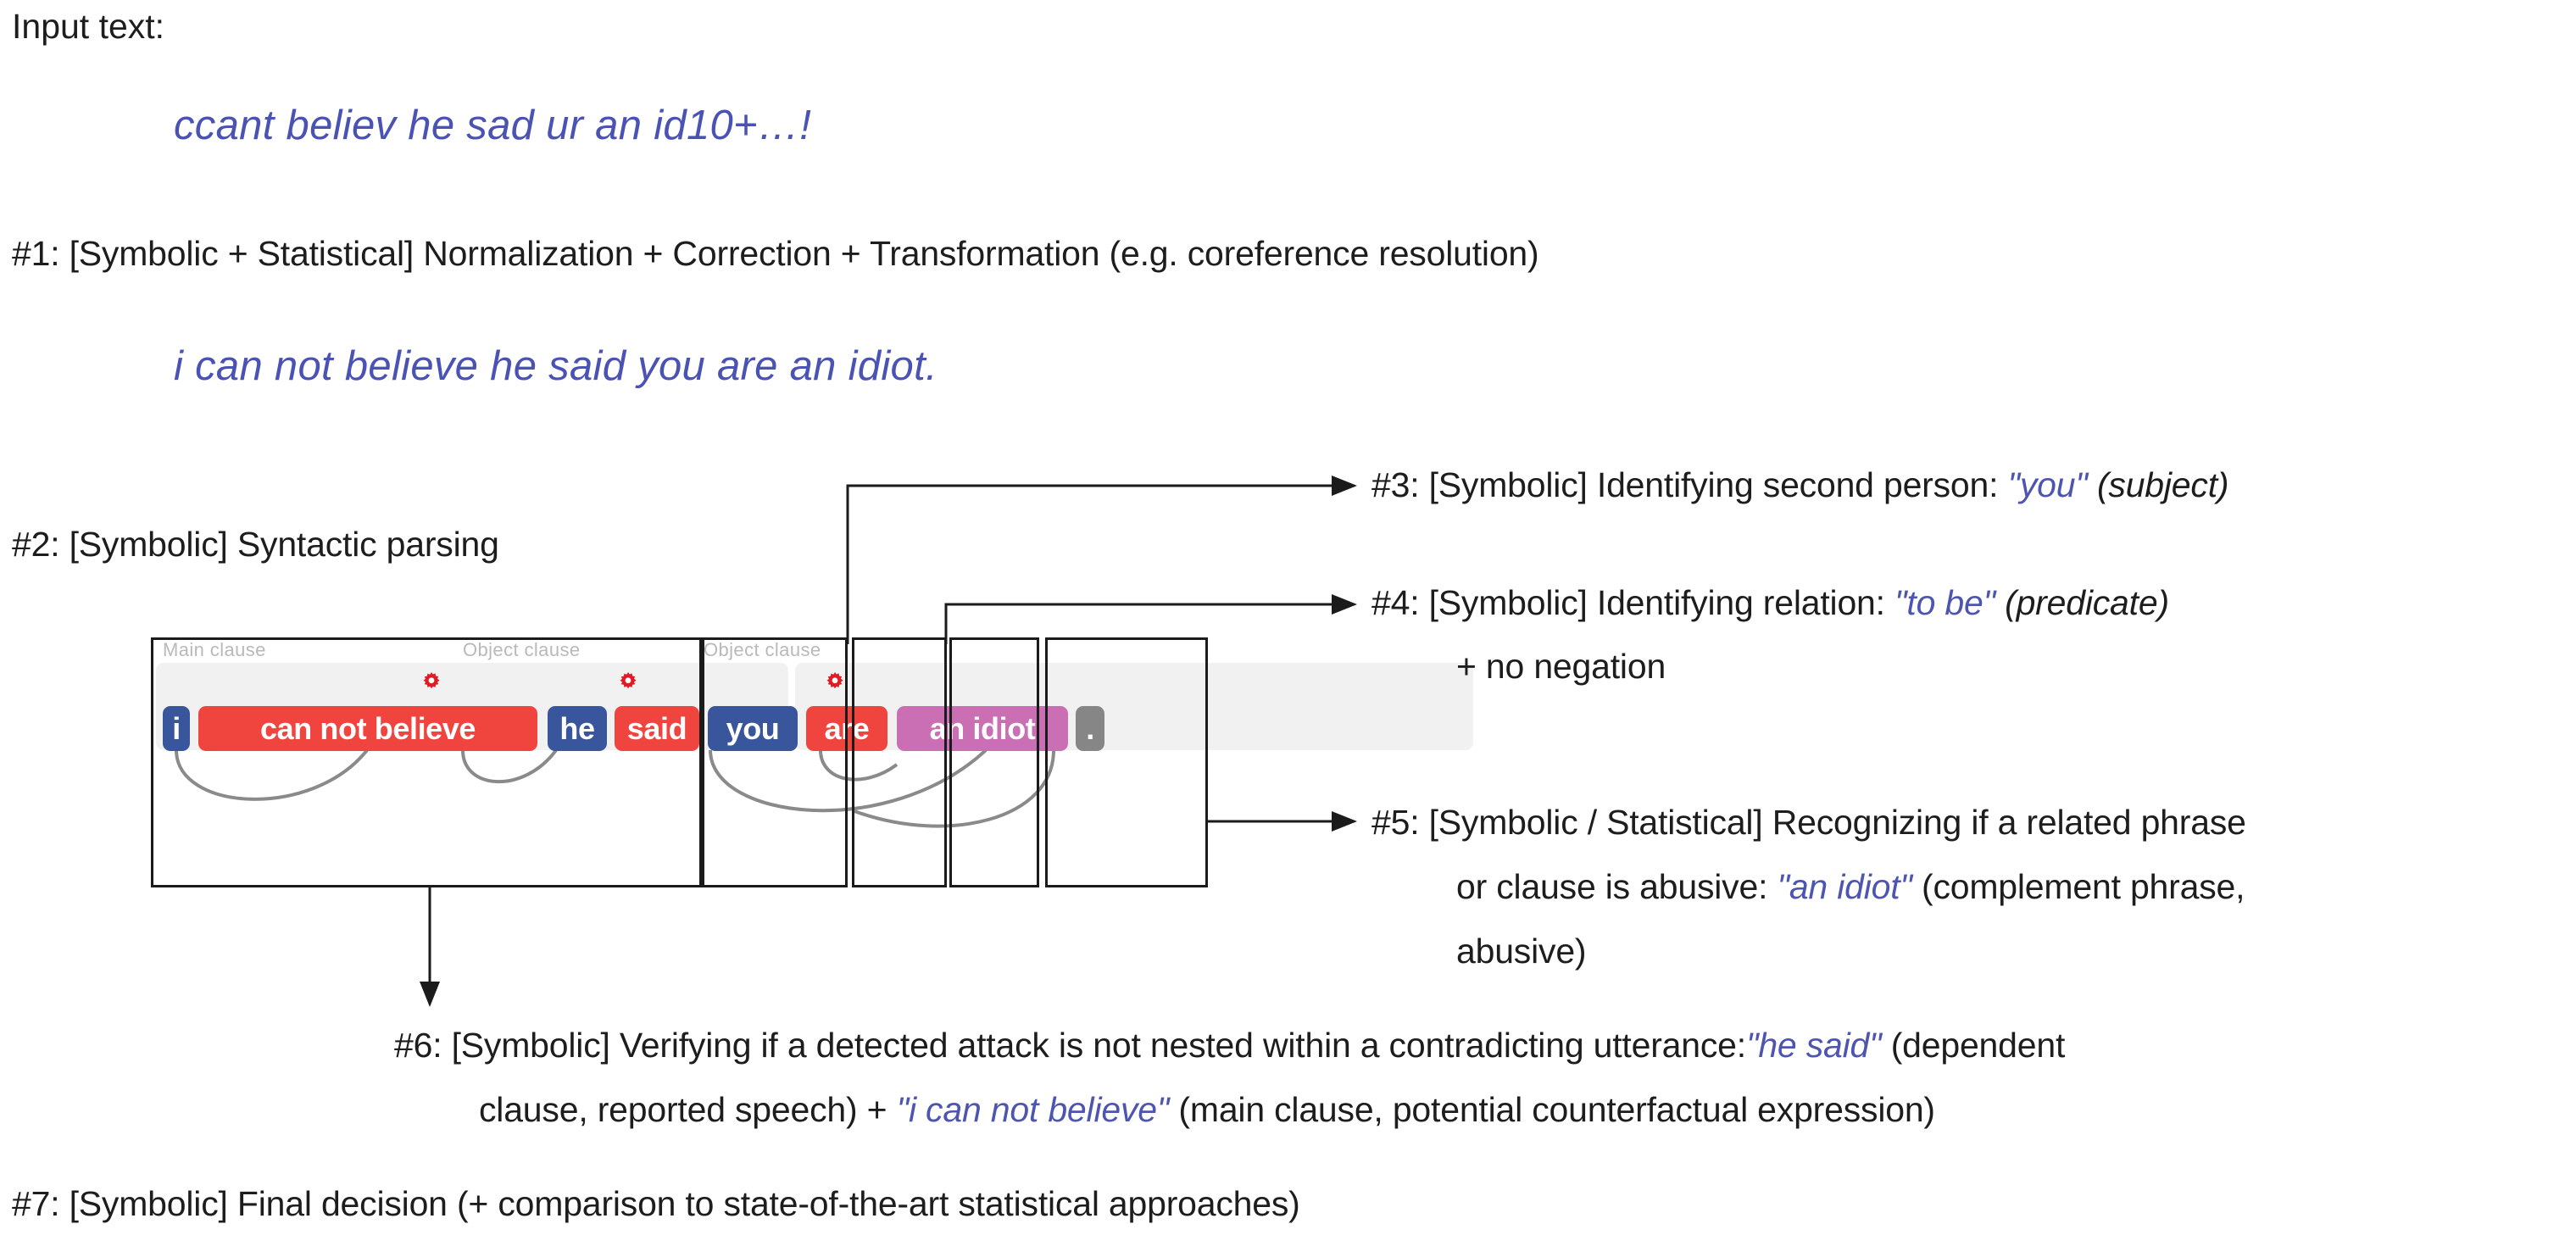 This screenshot has width=2576, height=1235. Describe the element at coordinates (2082, 602) in the screenshot. I see `step-4-suffix: (predicate)` at that location.